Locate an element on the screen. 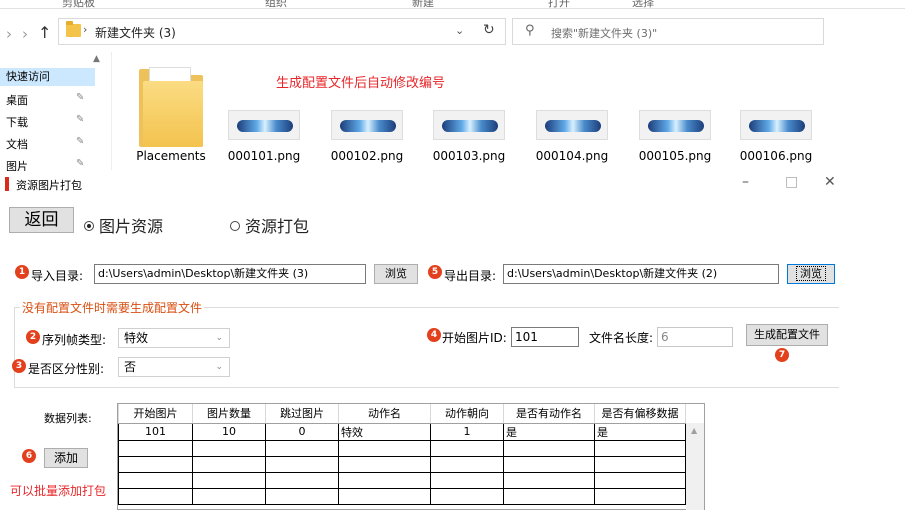 The image size is (905, 528). ribbon-strip: 剪贴板 组织 新建 打开 选择 is located at coordinates (452, 4).